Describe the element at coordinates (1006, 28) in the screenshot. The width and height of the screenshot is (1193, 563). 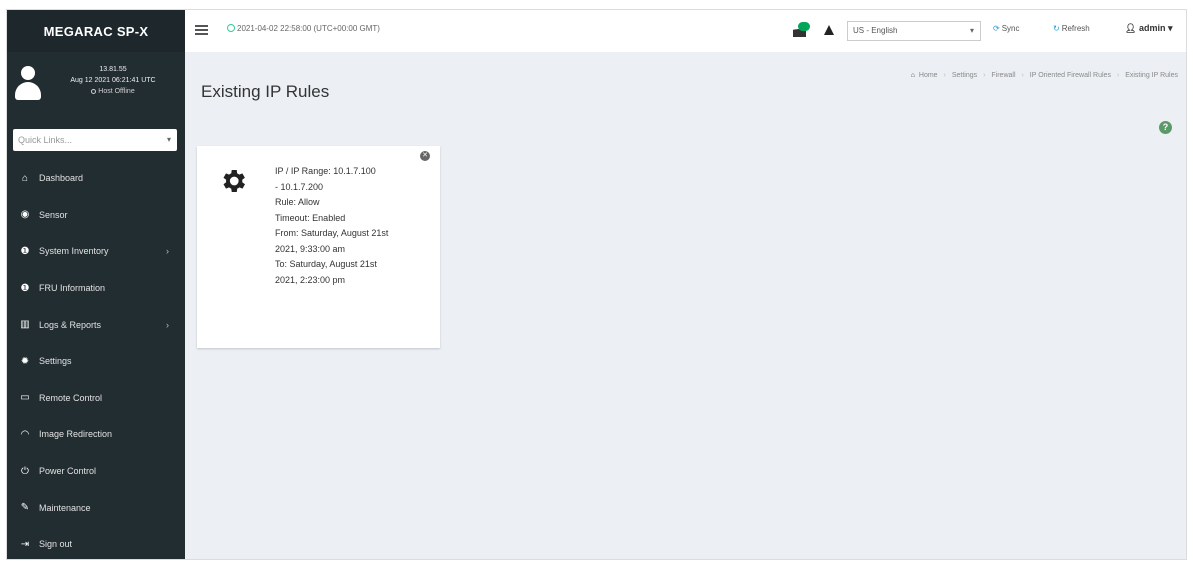
I see `sync-button: ⟳ Sync` at that location.